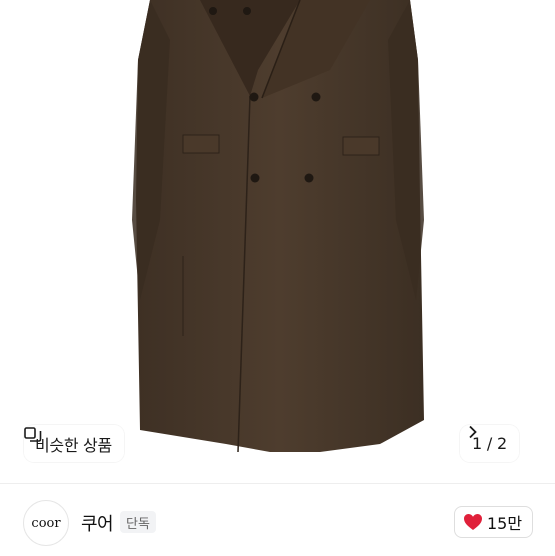 This screenshot has height=556, width=555. I want to click on seller-bar: coor 쿠어 단독 15만, so click(277, 519).